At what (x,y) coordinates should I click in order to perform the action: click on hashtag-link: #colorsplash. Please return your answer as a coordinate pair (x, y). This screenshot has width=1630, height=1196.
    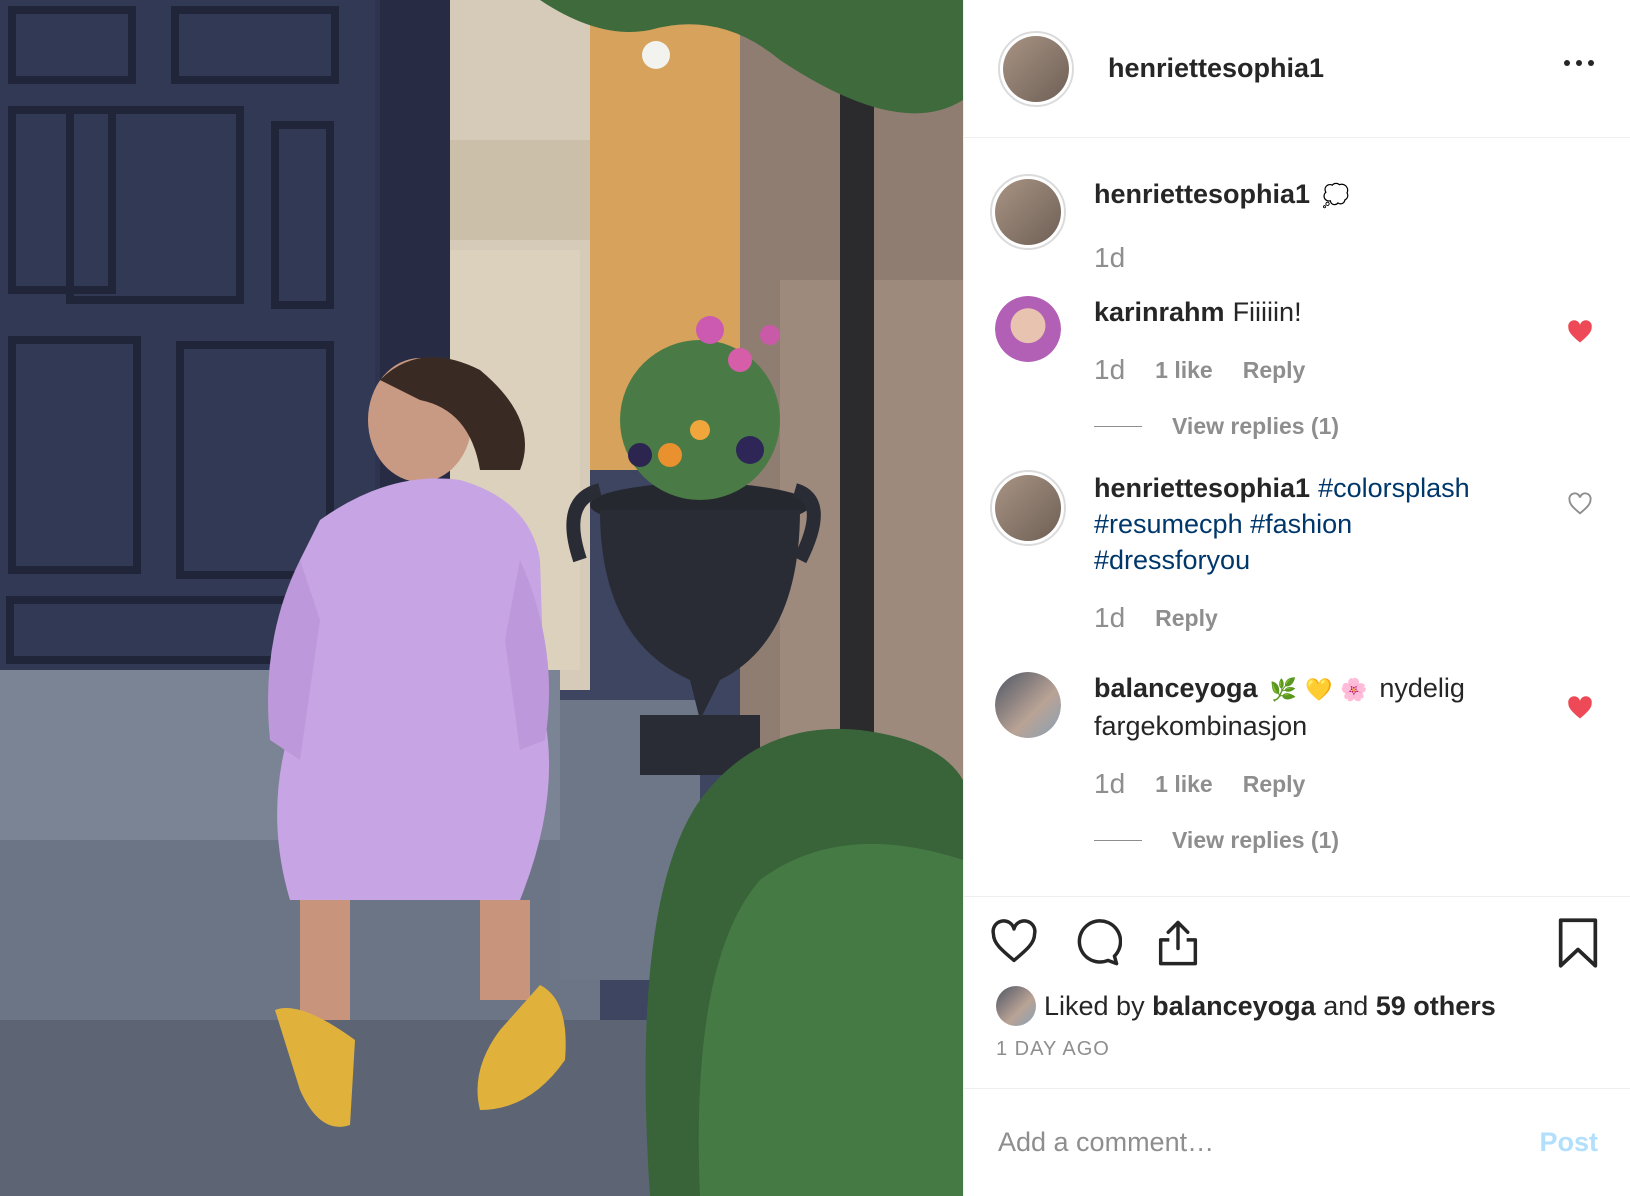
    Looking at the image, I should click on (1394, 488).